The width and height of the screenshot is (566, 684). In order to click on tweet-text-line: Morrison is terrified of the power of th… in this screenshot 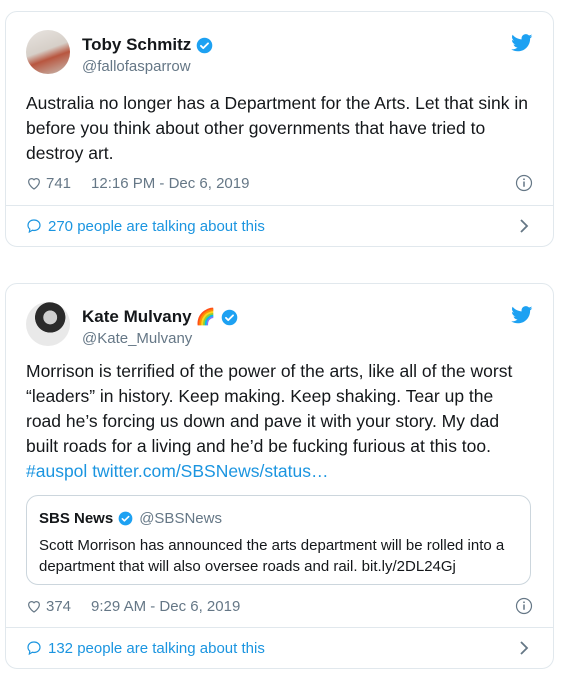, I will do `click(269, 371)`.